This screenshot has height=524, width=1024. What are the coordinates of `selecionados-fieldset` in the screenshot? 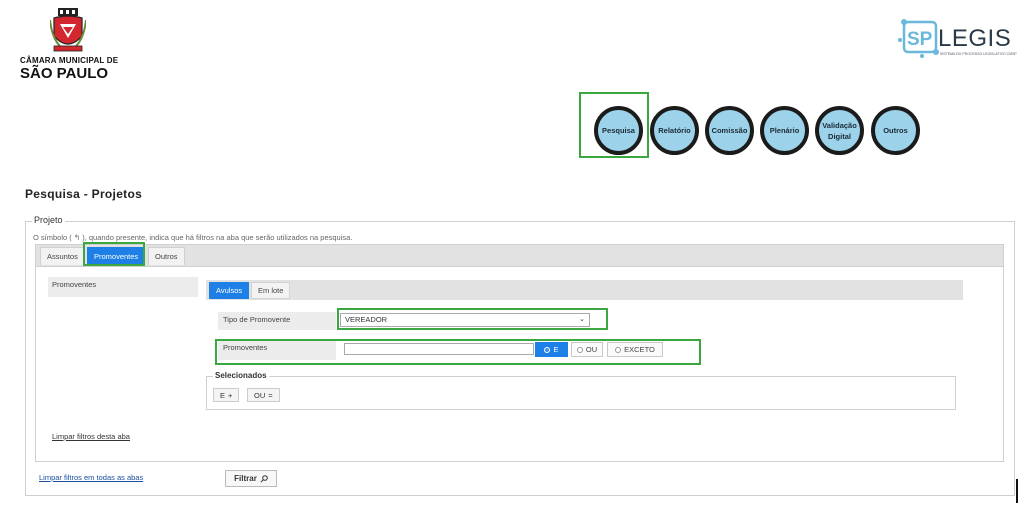 It's located at (581, 393).